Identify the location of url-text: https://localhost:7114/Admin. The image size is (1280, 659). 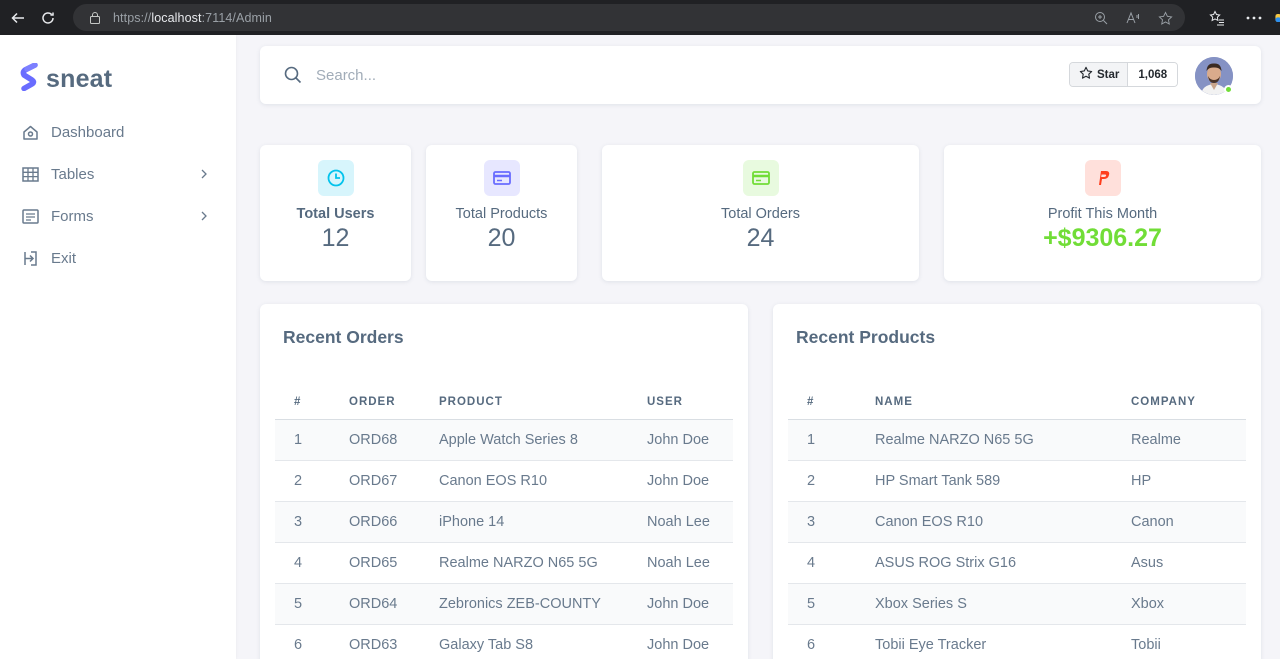
(192, 17).